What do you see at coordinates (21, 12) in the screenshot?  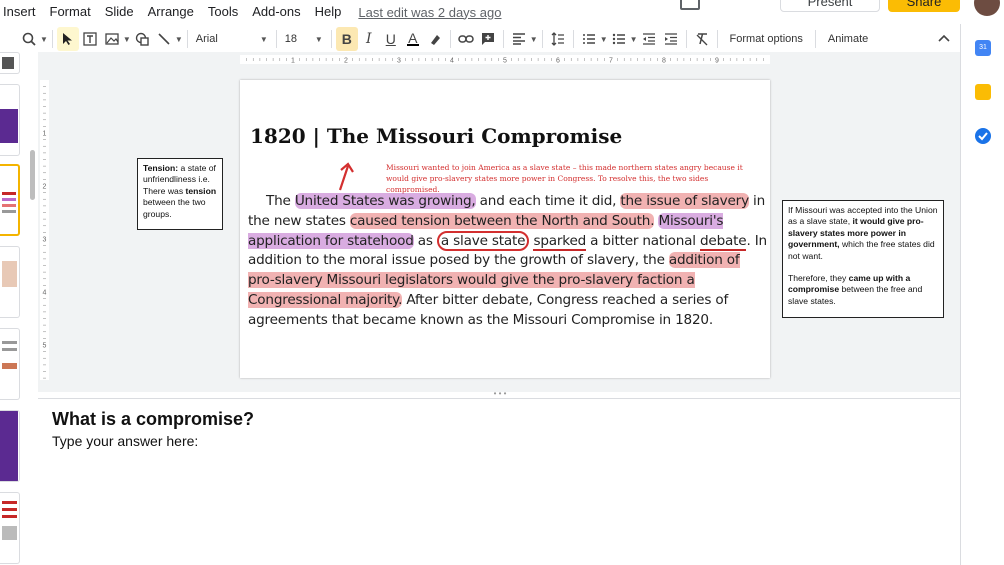 I see `menu-insert: Insert` at bounding box center [21, 12].